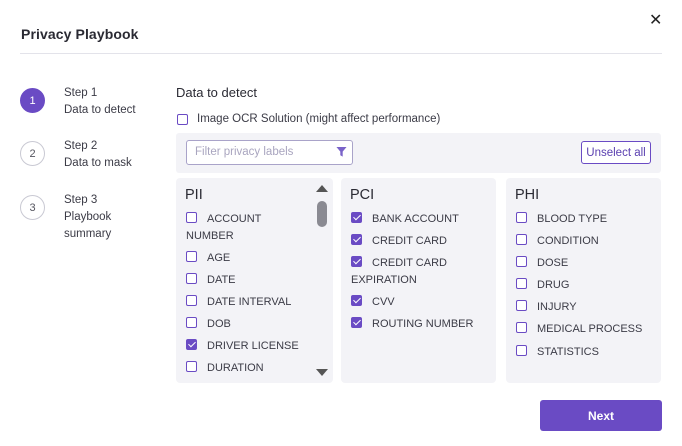  I want to click on list-item: ROUTING NUMBER, so click(412, 324).